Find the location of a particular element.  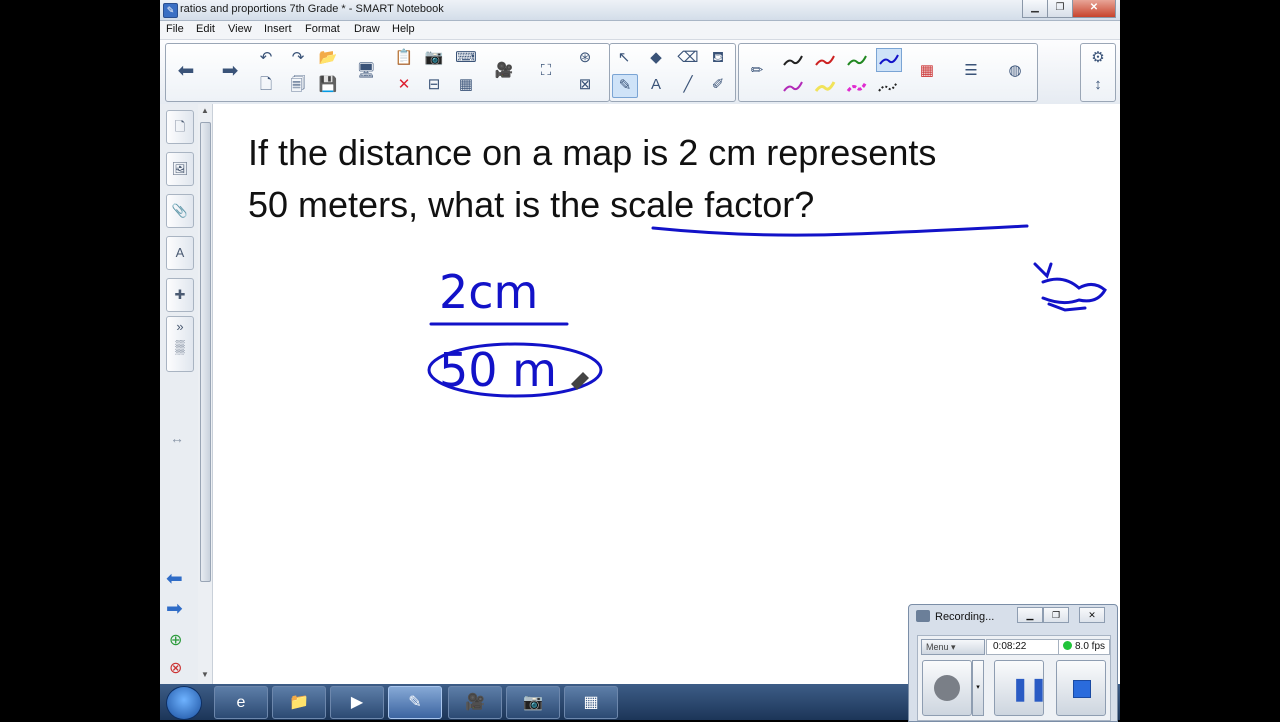

keyboard-icon: ⌨ is located at coordinates (466, 58).